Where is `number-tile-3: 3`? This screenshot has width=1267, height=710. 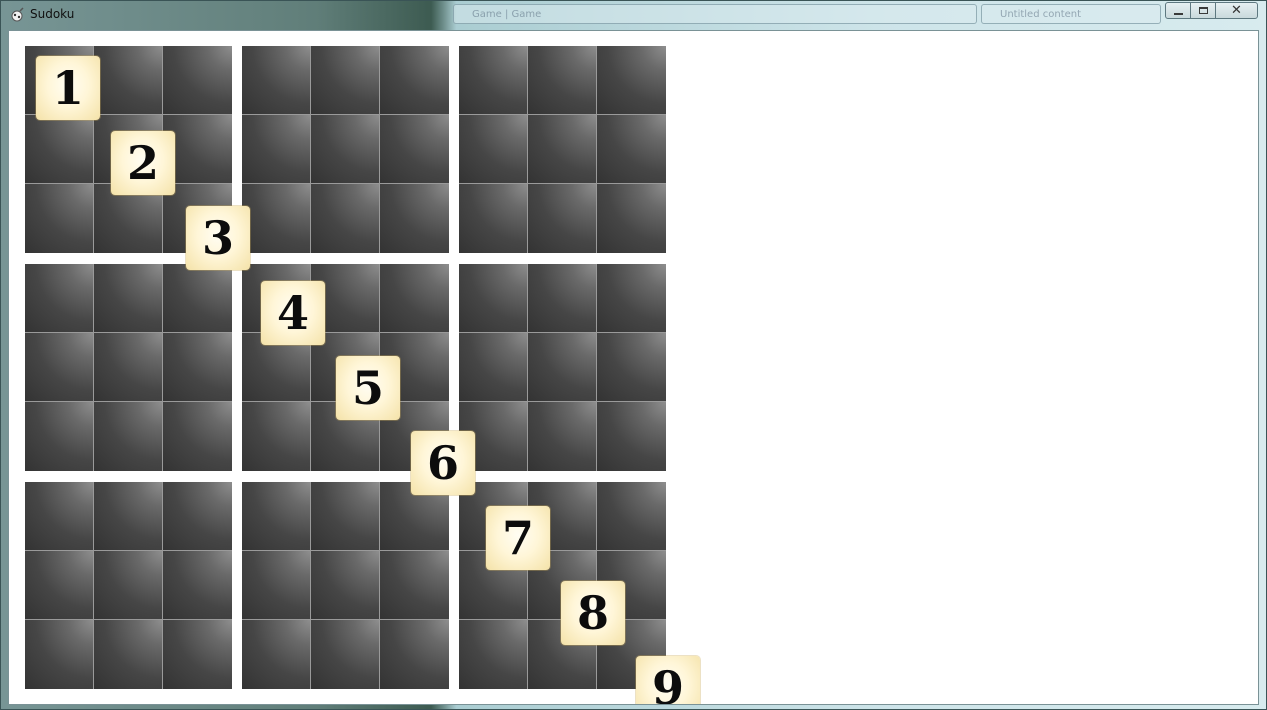 number-tile-3: 3 is located at coordinates (218, 238).